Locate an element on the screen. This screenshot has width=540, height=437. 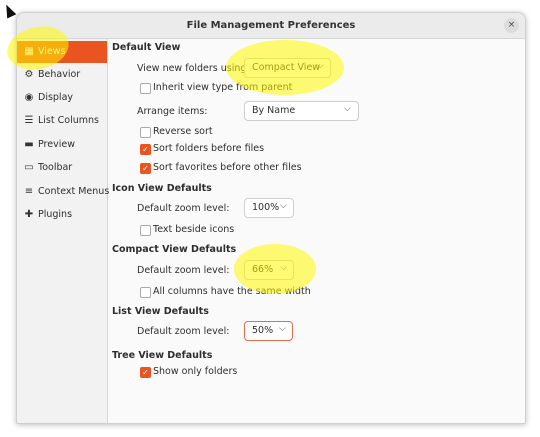
list-zoom-dropdown: 50% ⌵ is located at coordinates (268, 331).